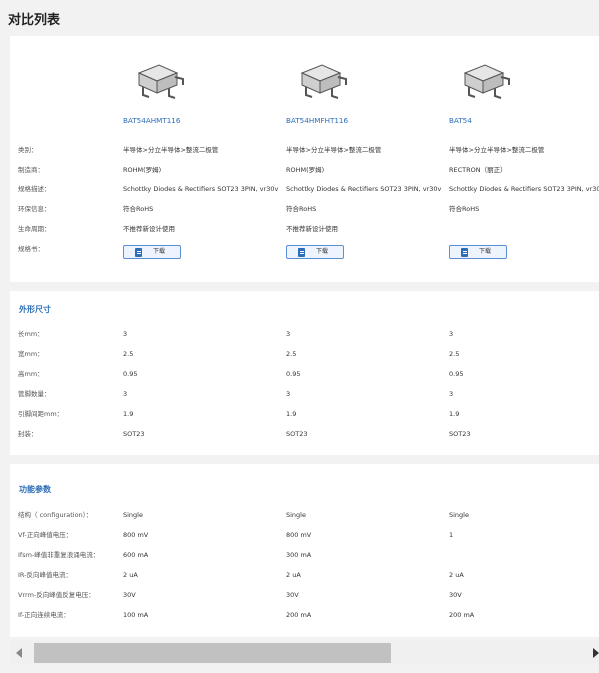 The width and height of the screenshot is (599, 673). I want to click on scroll-thumb, so click(212, 653).